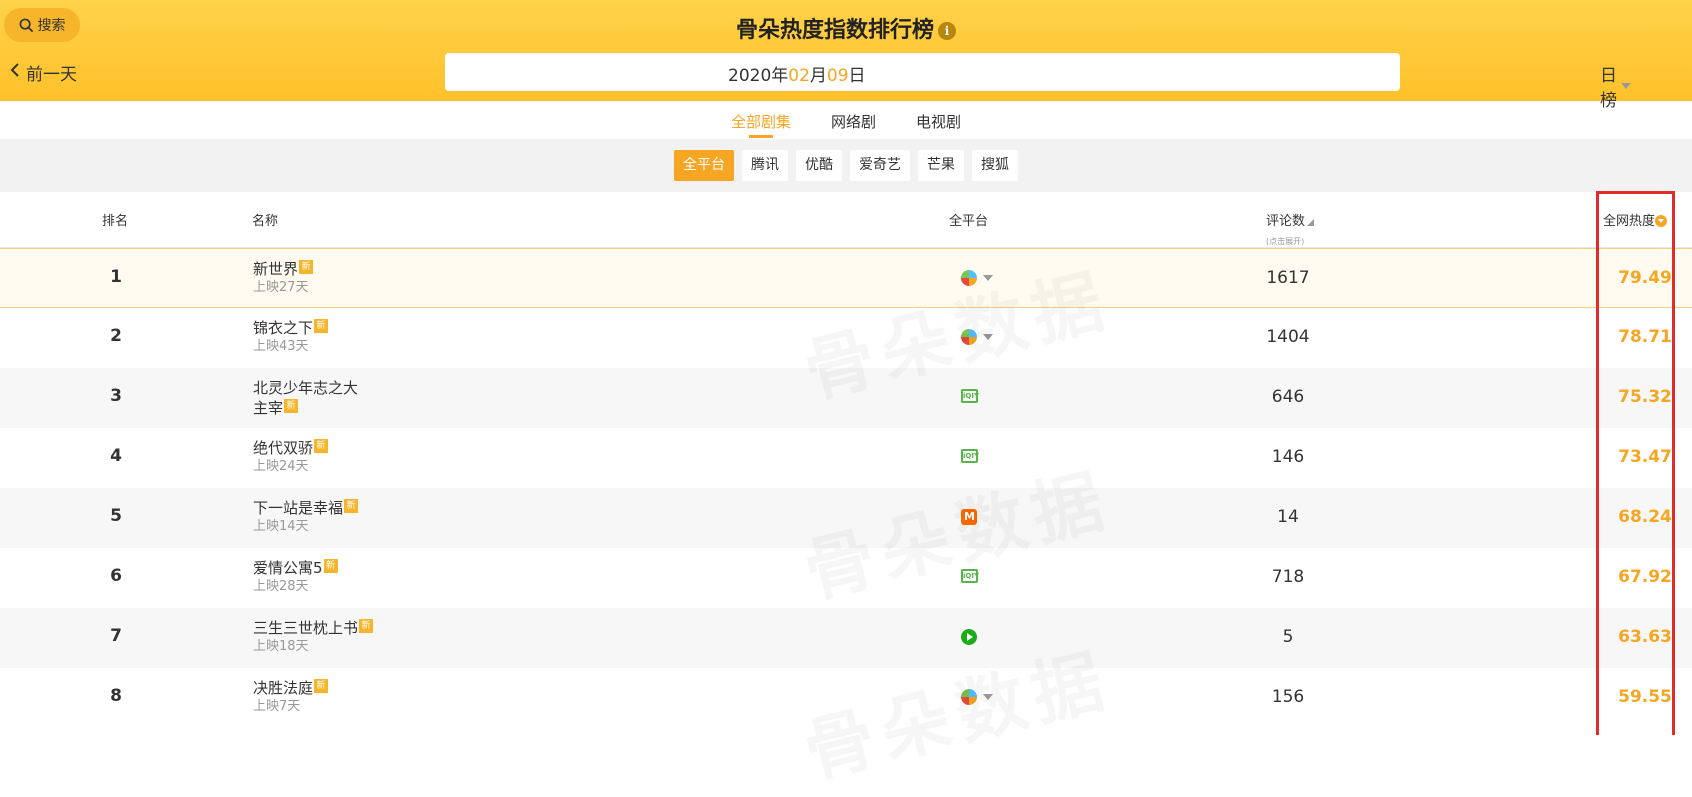  What do you see at coordinates (938, 120) in the screenshot?
I see `tab-tv-series: 电视剧` at bounding box center [938, 120].